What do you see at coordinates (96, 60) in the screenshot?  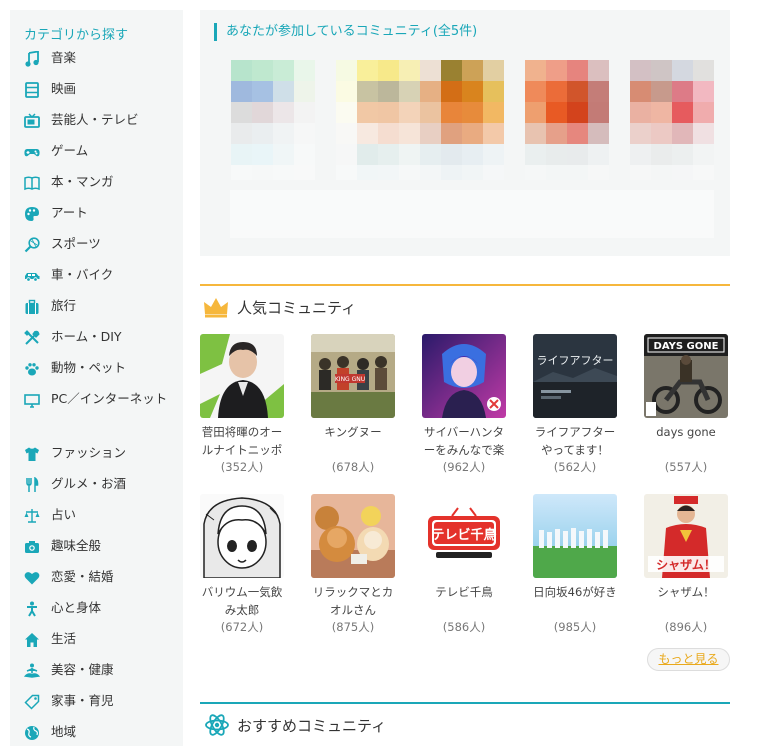 I see `sidebar-item: 音楽` at bounding box center [96, 60].